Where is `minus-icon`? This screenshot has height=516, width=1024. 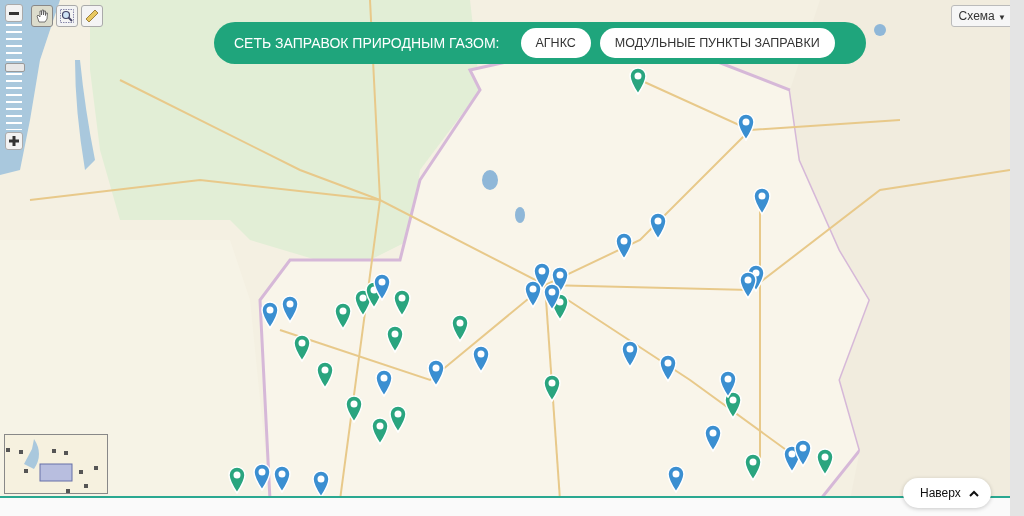
minus-icon is located at coordinates (14, 13).